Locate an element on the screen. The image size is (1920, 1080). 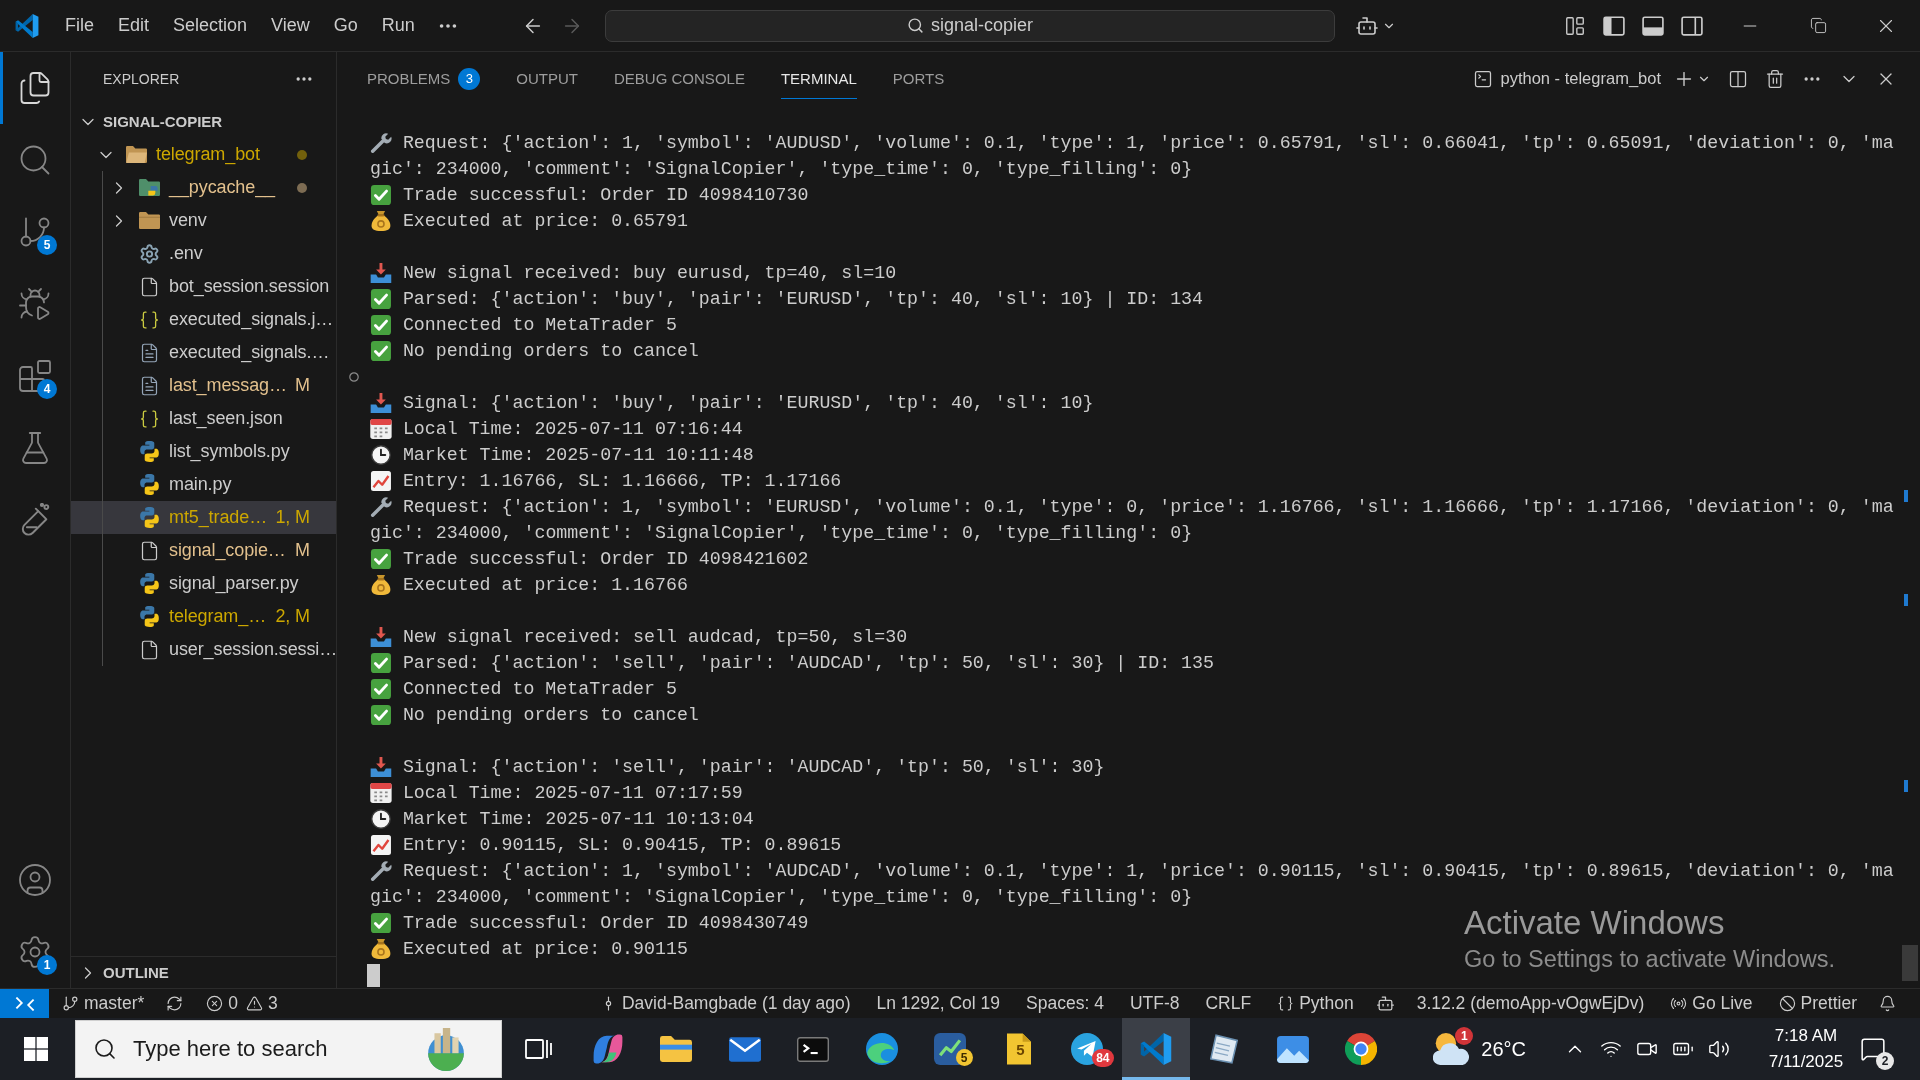
search-icon is located at coordinates (105, 1049).